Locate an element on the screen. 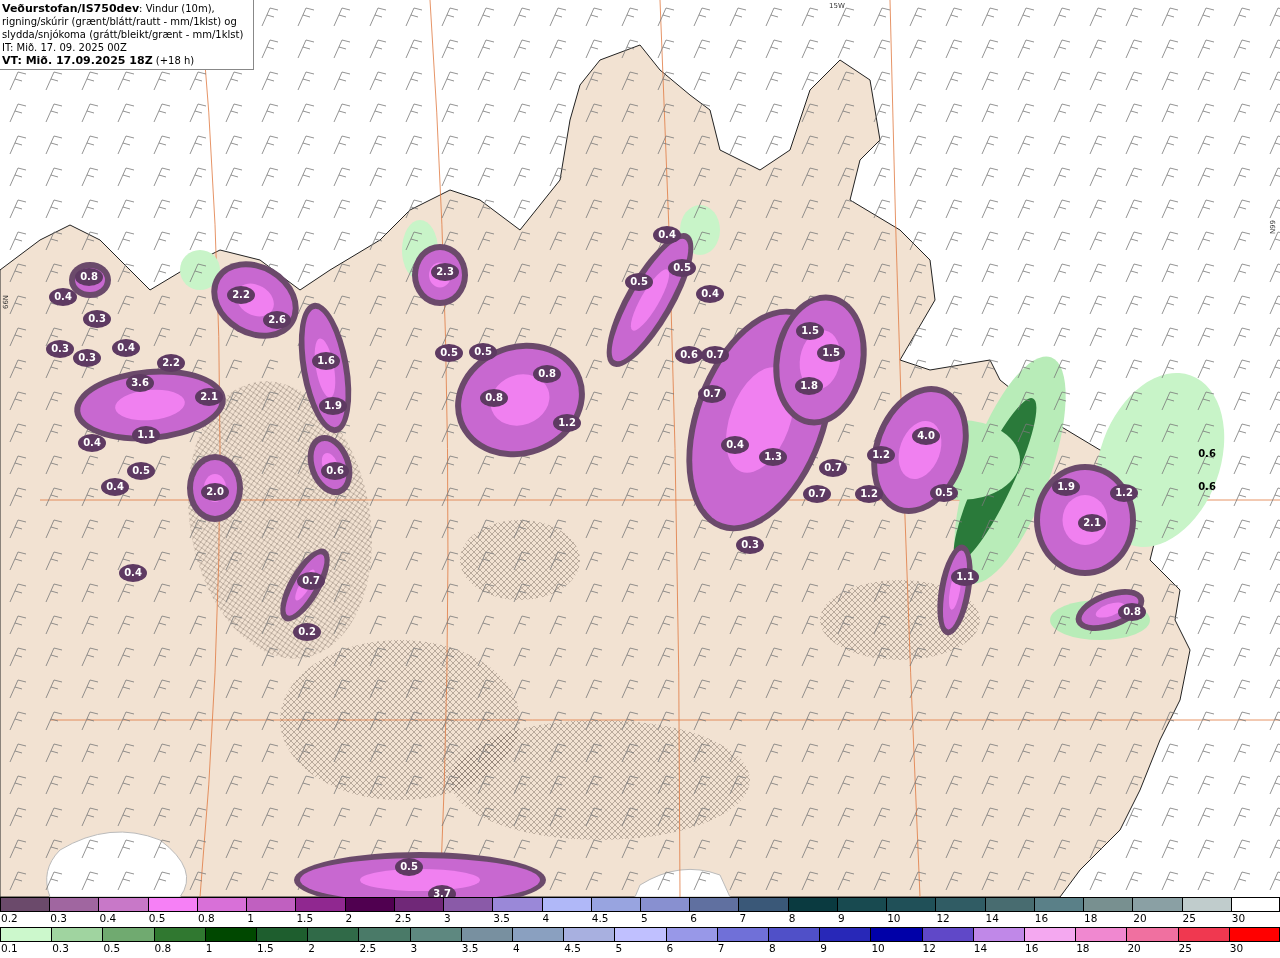 This screenshot has width=1280, height=958. initial-time: IT: Mið. 17. 09. 2025 00Z is located at coordinates (65, 47).